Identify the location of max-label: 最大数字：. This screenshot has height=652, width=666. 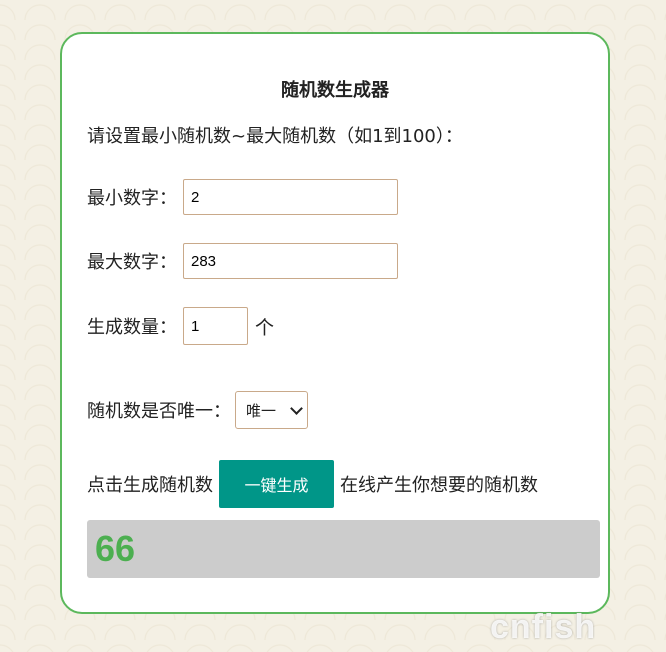
(132, 262).